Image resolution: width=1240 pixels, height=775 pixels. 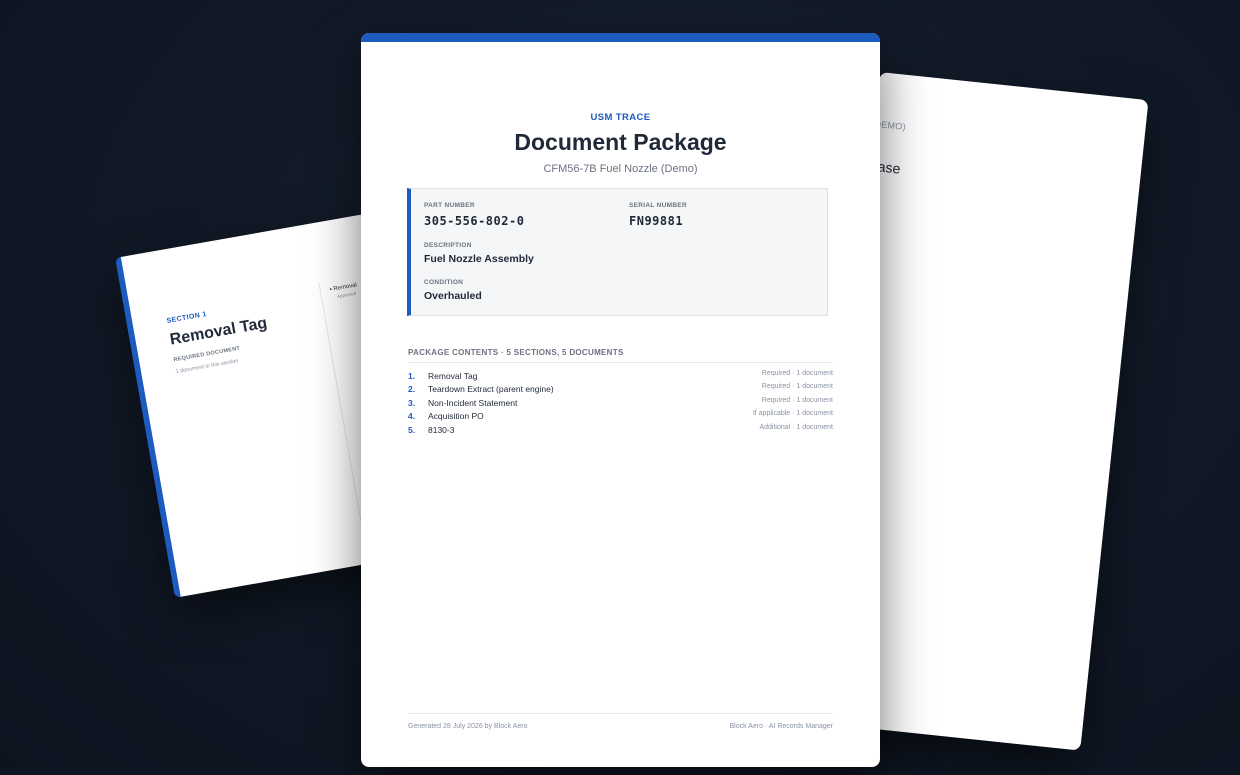 I want to click on section-label: SECTION 1, so click(x=187, y=317).